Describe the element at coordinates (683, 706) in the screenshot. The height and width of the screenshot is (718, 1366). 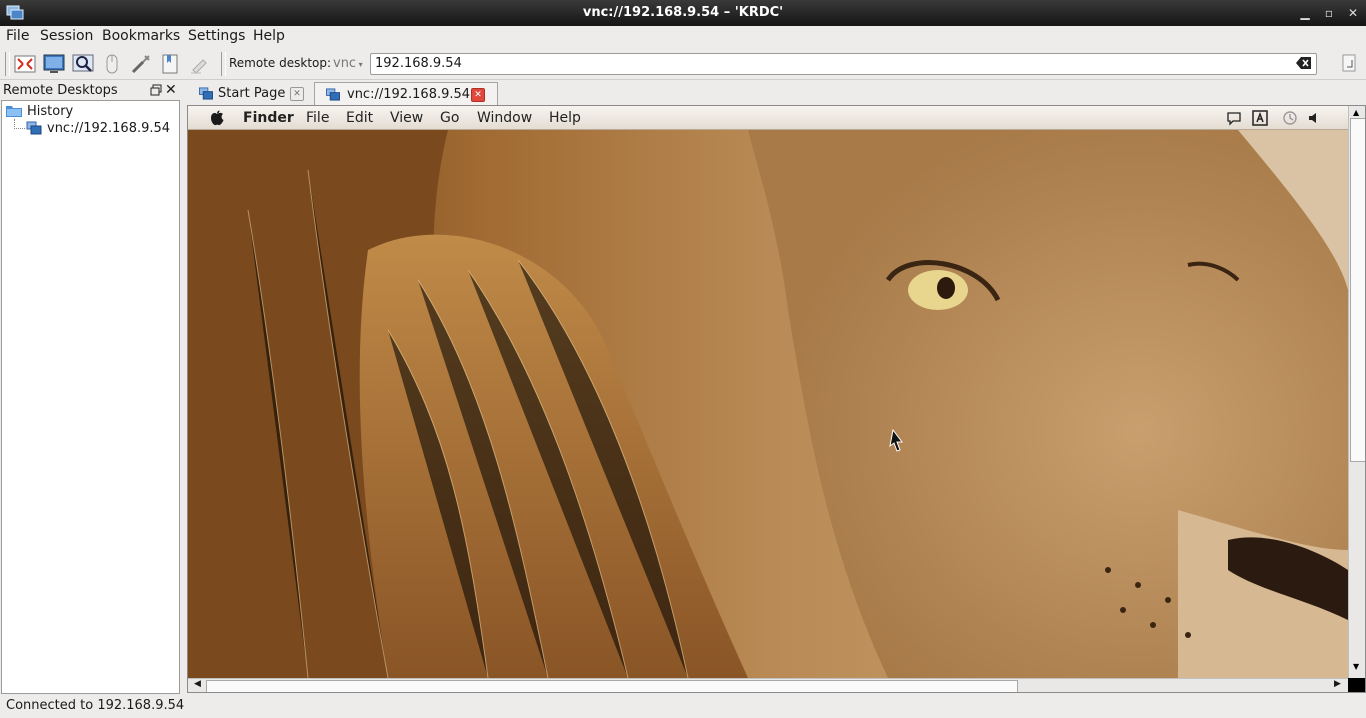
I see `statusbar: Connected to 192.168.9.54` at that location.